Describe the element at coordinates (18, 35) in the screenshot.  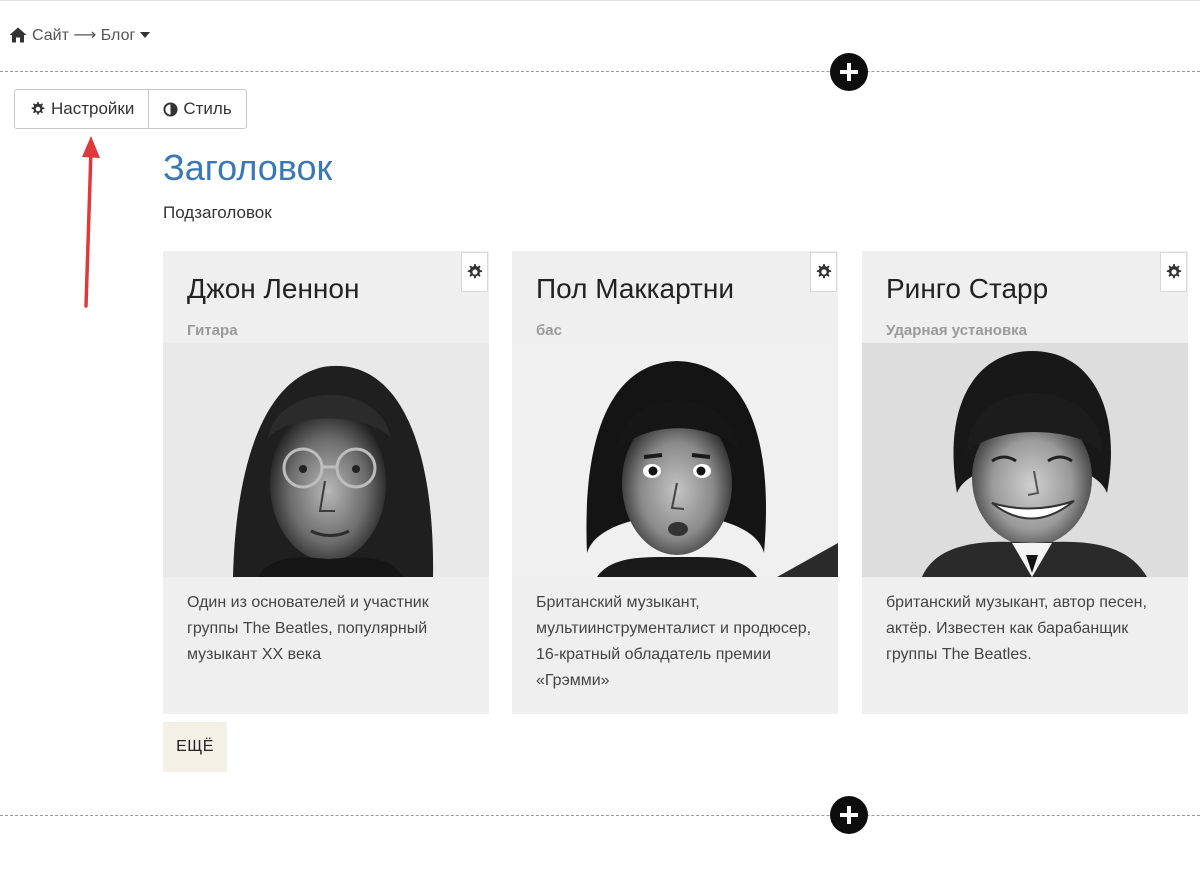
I see `home-icon` at that location.